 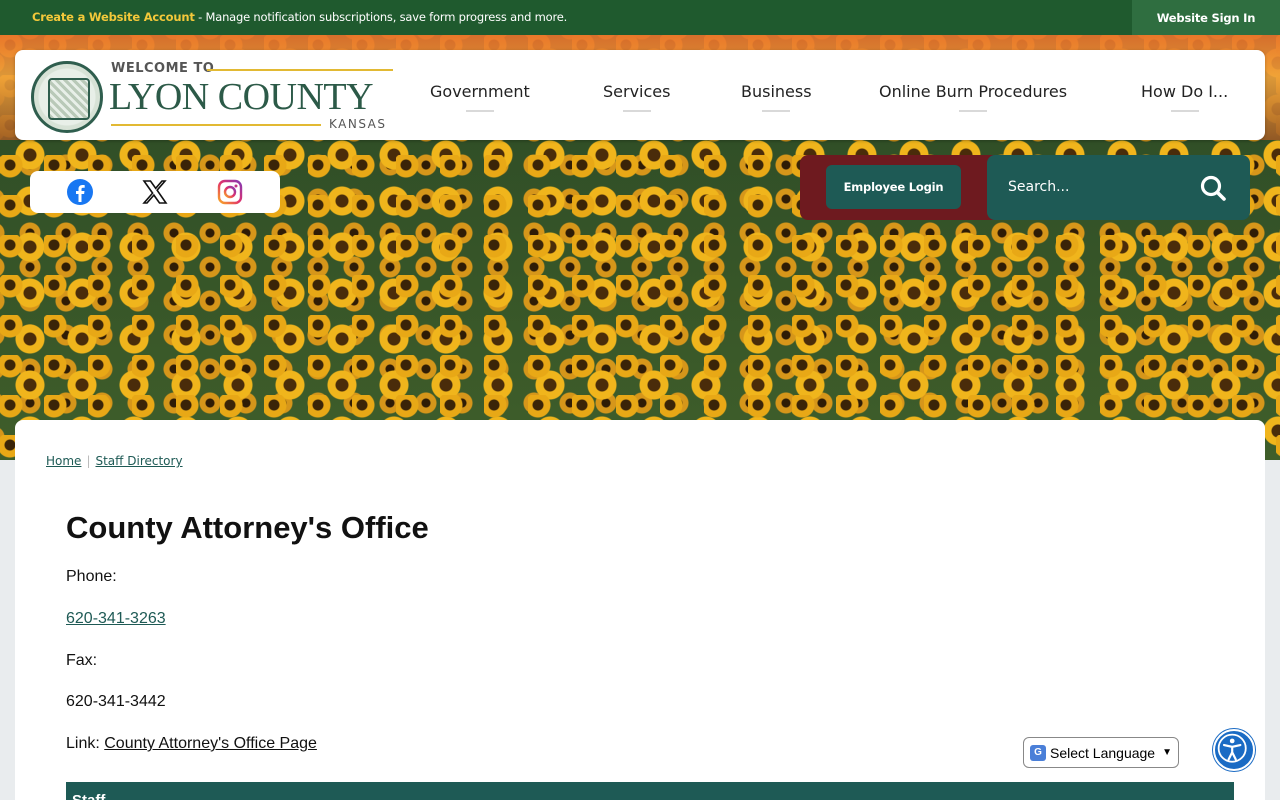 I want to click on employee-login-panel: Employee Login, so click(x=900, y=187).